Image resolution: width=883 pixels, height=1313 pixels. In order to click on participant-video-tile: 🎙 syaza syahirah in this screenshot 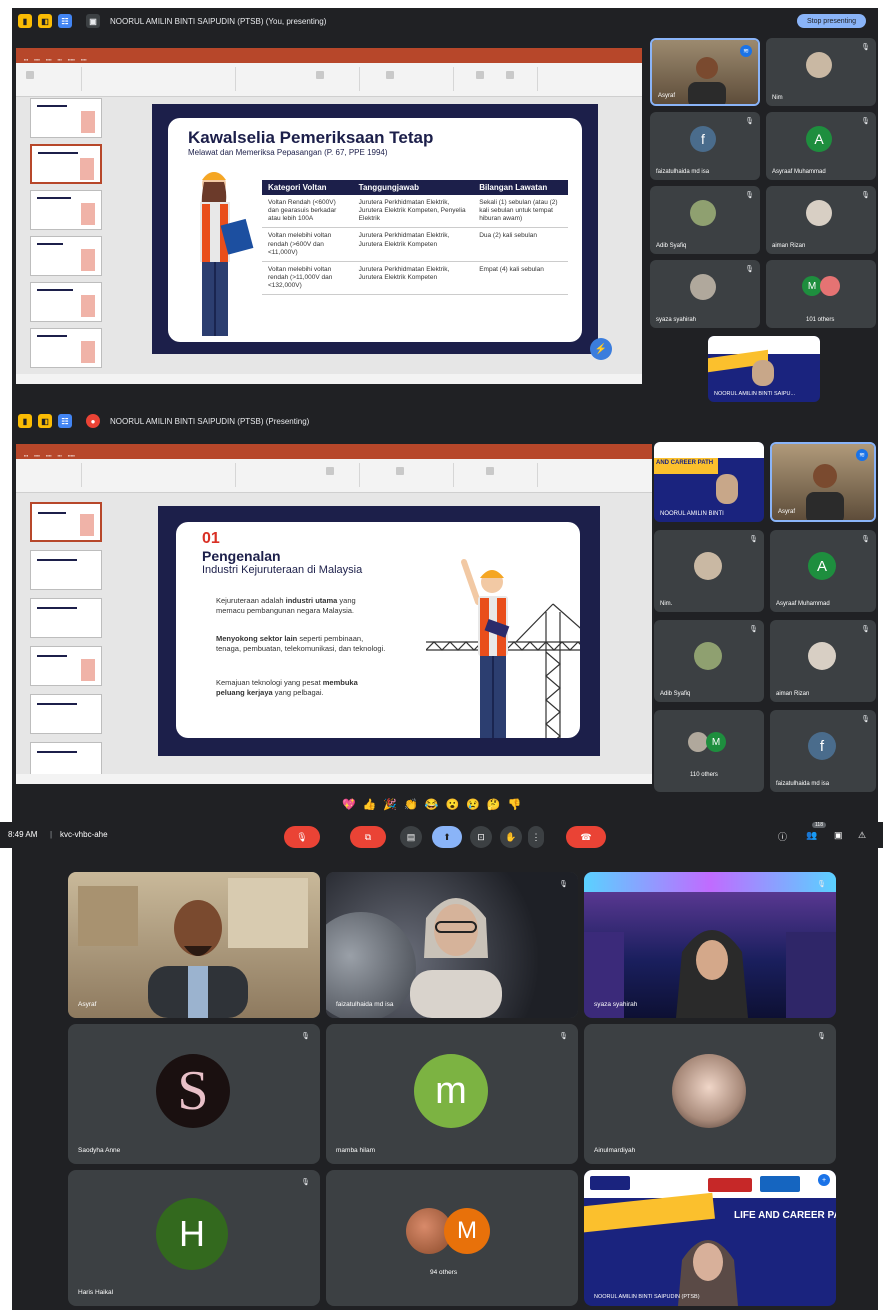, I will do `click(710, 945)`.